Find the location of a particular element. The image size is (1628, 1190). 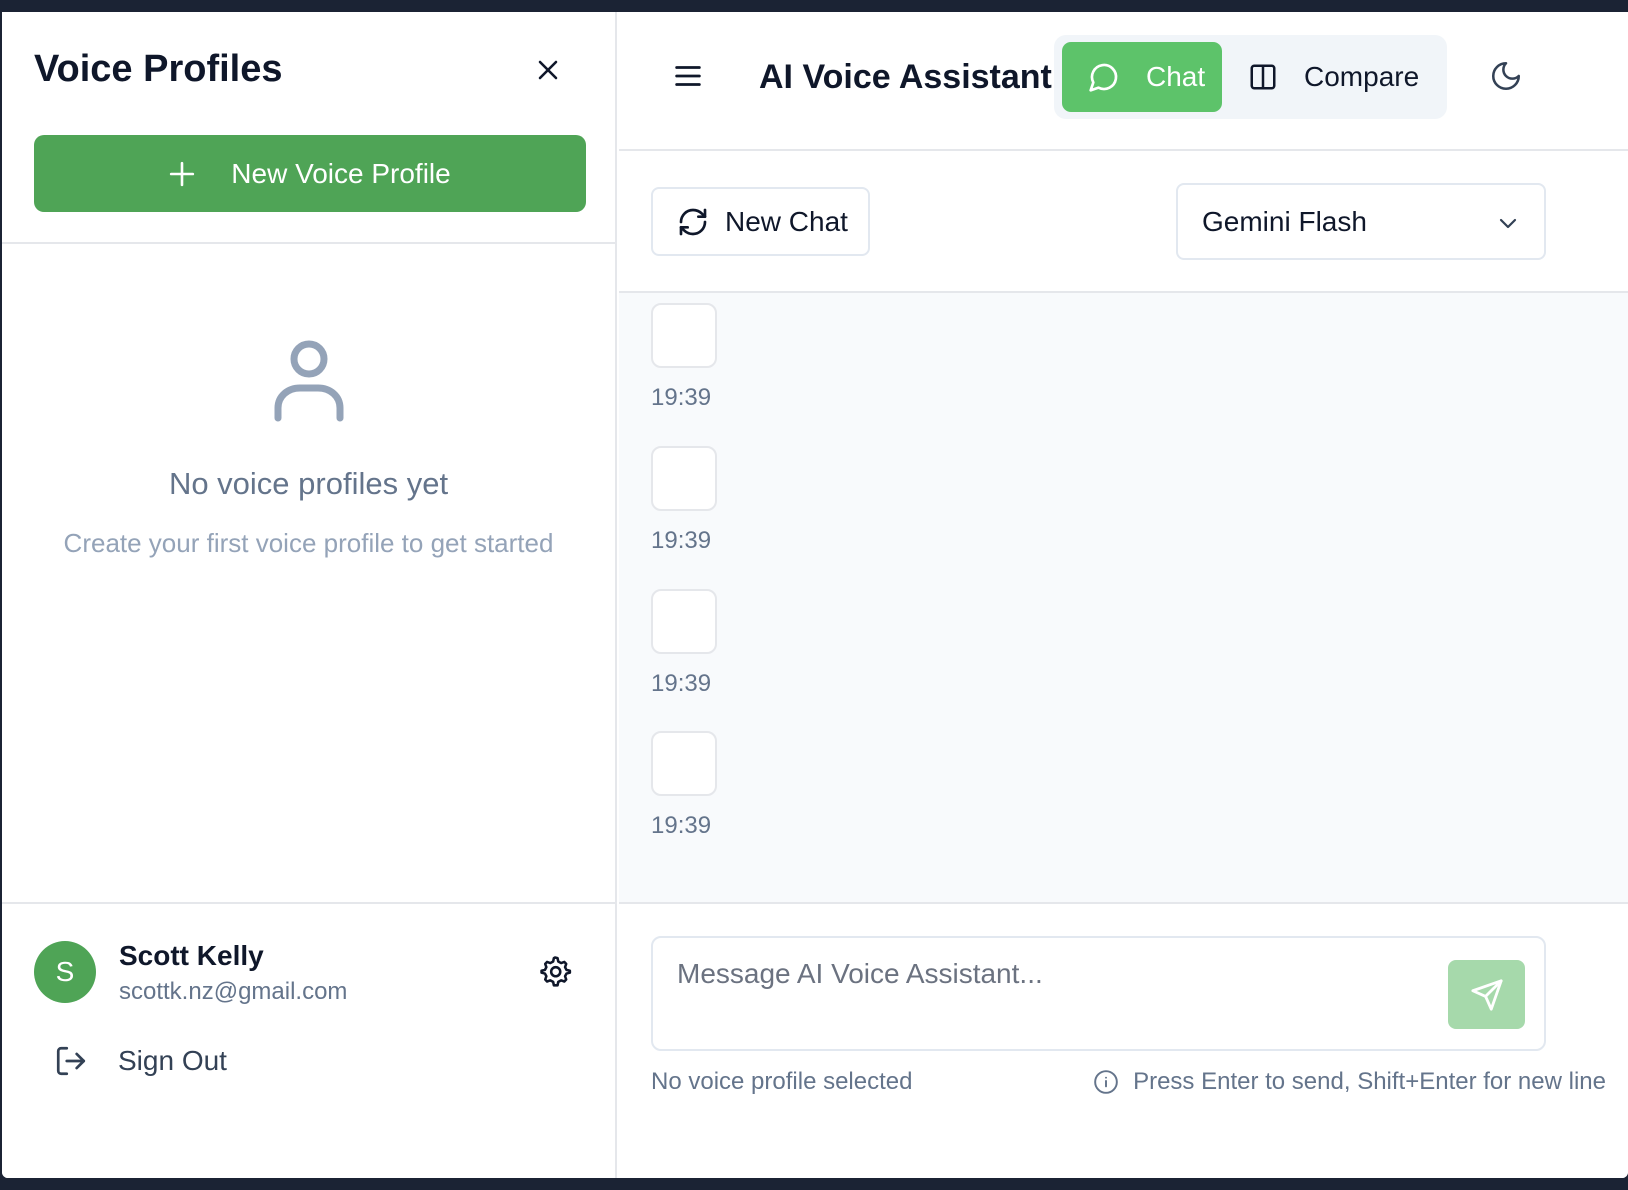

new-chat-button: New Chat is located at coordinates (760, 221).